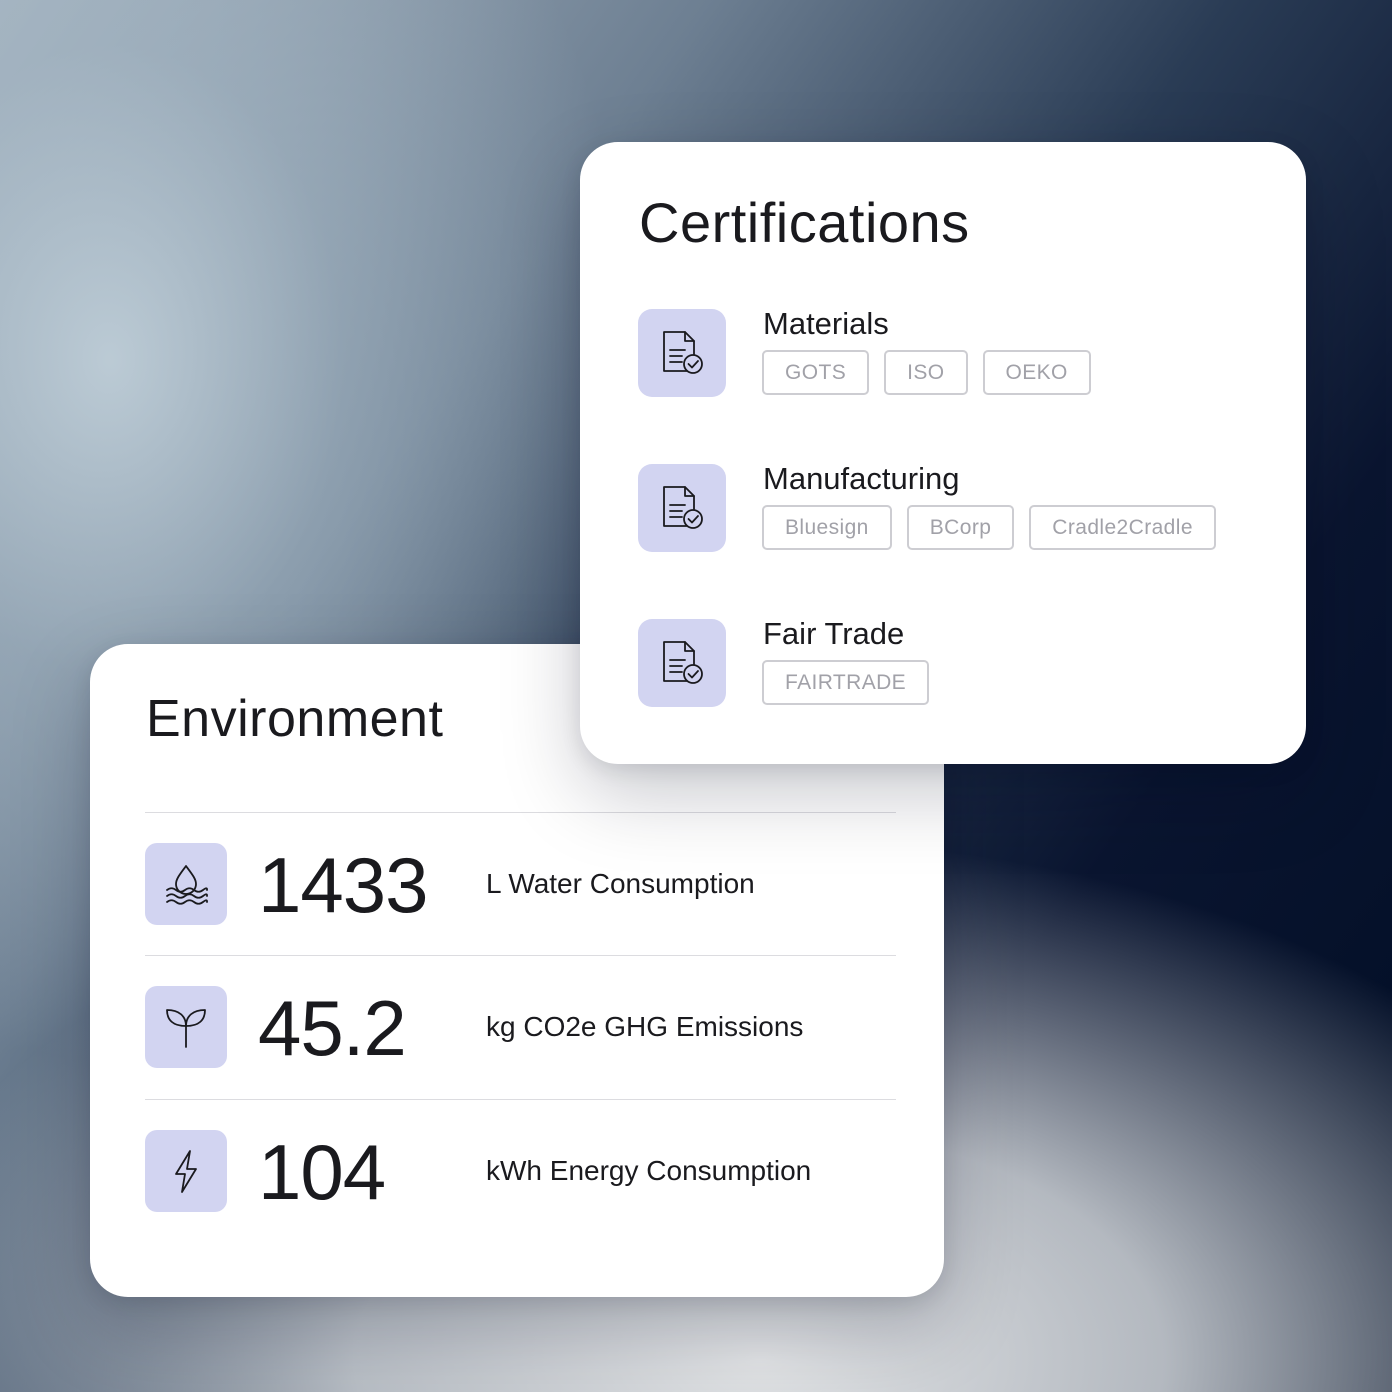  I want to click on tag-list: FAIRTRADE, so click(846, 682).